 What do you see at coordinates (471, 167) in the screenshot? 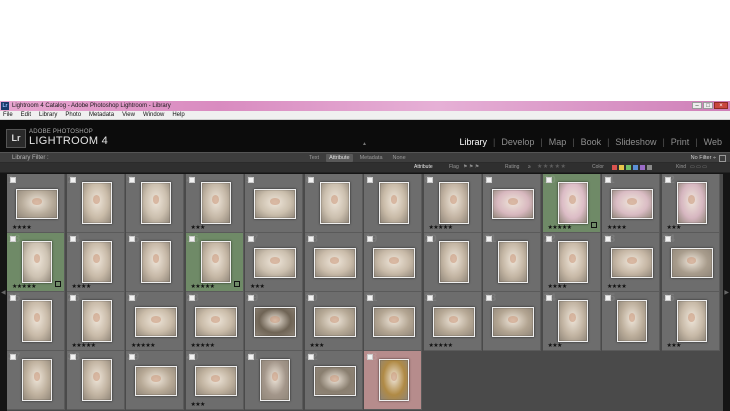
I see `flag-filter-icons: ⚑ ⚑ ⚑` at bounding box center [471, 167].